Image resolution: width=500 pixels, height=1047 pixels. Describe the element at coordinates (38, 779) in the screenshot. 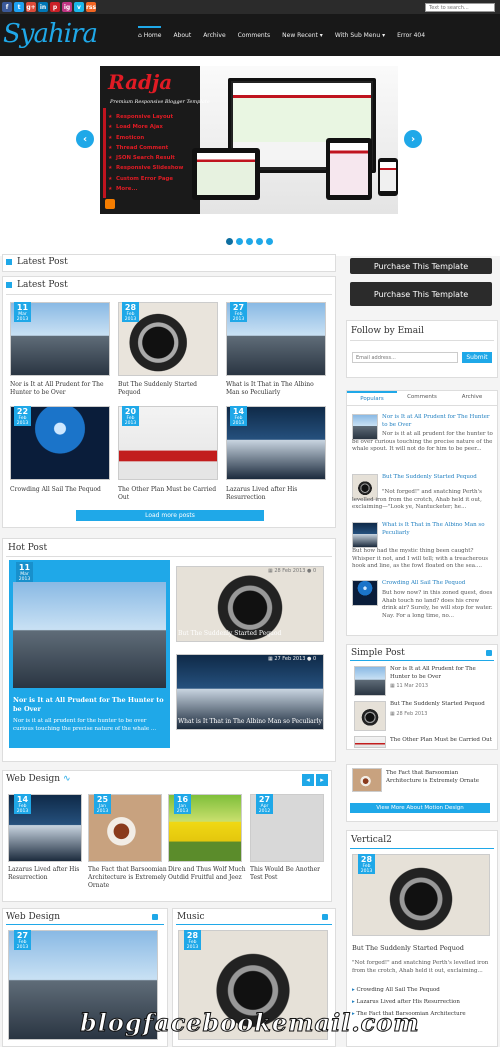

I see `section-title: Web Design ∿` at that location.